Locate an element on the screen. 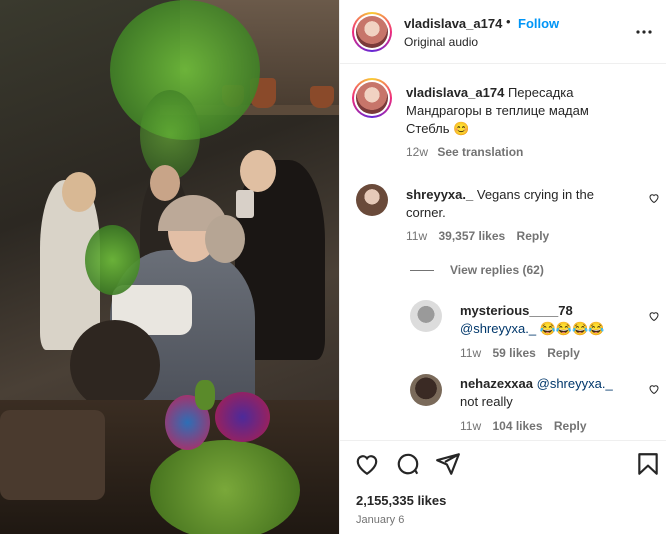  reply: mysterious____78 @shreyyxa._ 😂😂😂😂 is located at coordinates (550, 320).